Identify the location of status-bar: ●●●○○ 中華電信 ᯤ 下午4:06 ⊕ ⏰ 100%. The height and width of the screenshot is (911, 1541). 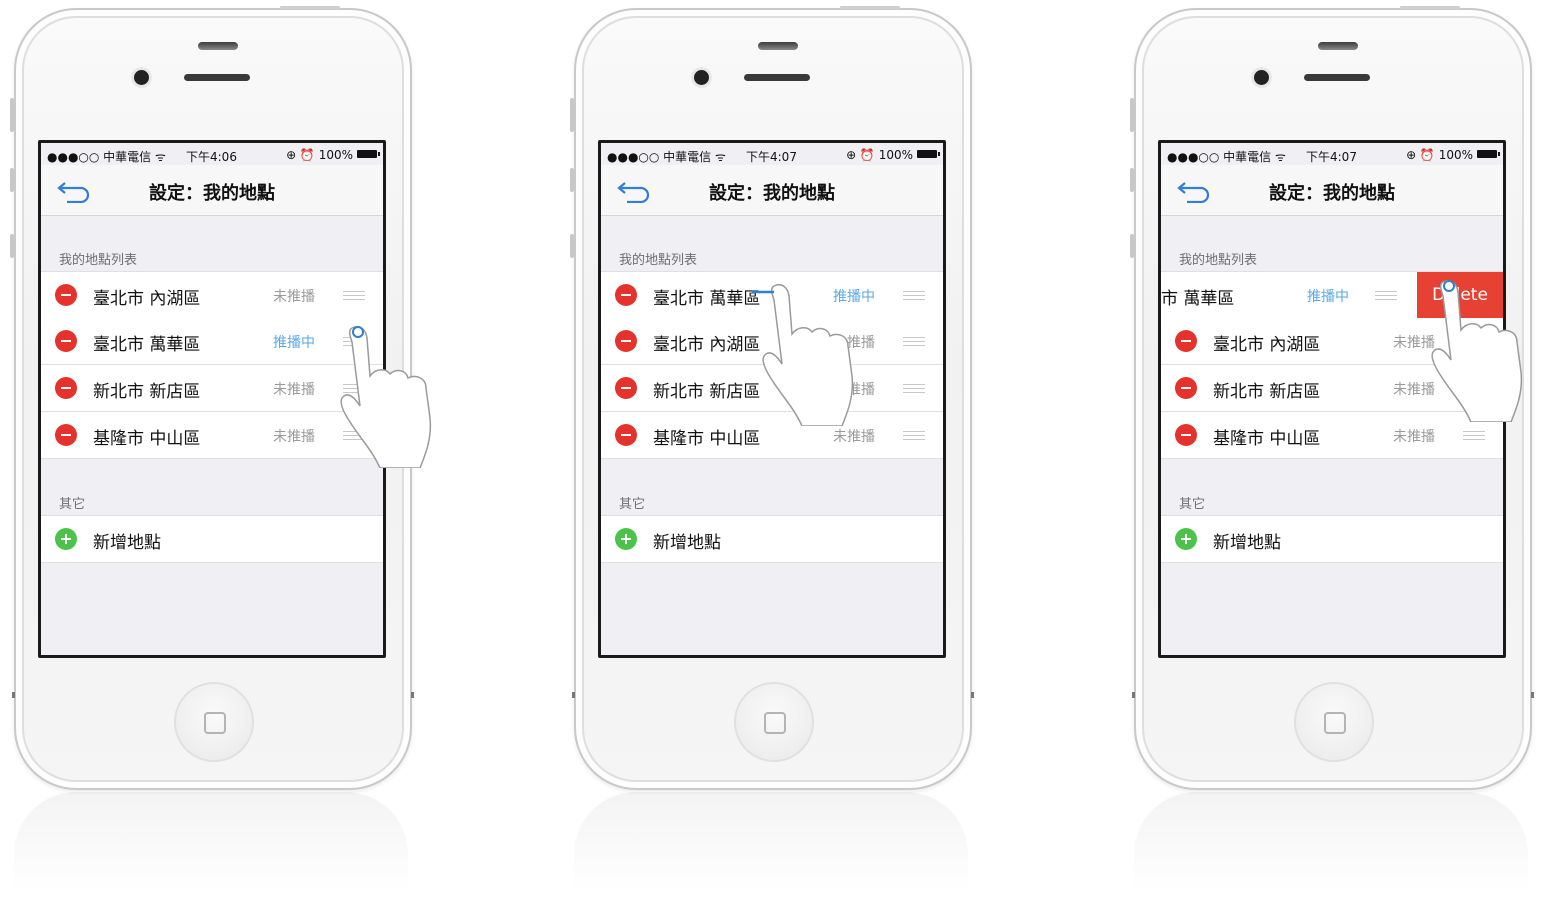
(212, 154).